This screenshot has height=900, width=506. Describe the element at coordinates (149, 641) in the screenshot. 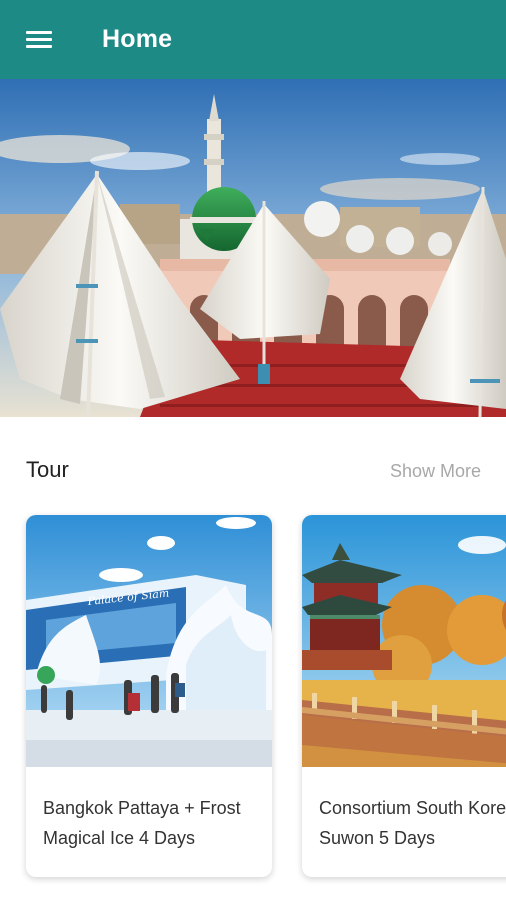

I see `tour-card-image: Palace of Siam` at that location.